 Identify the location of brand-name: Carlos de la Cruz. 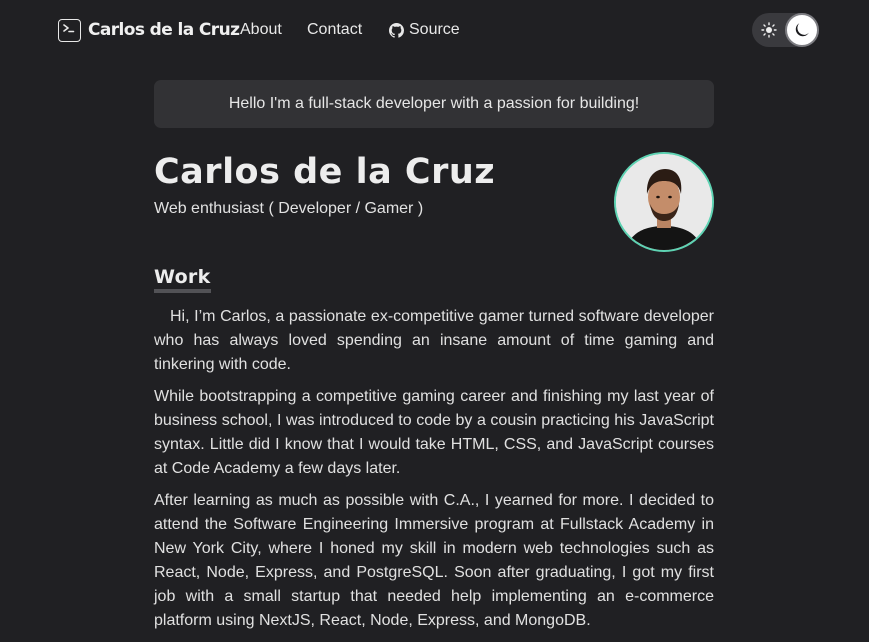
(164, 30).